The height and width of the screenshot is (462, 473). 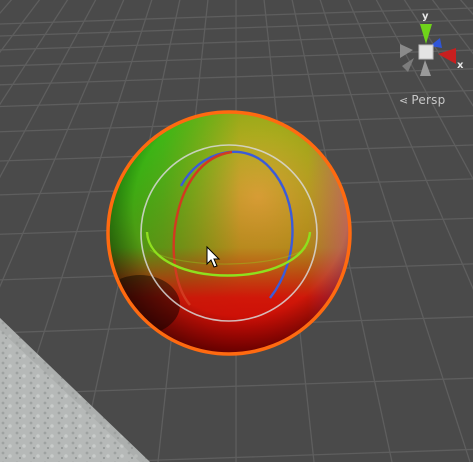 What do you see at coordinates (460, 65) in the screenshot?
I see `gizmo-label-x: x` at bounding box center [460, 65].